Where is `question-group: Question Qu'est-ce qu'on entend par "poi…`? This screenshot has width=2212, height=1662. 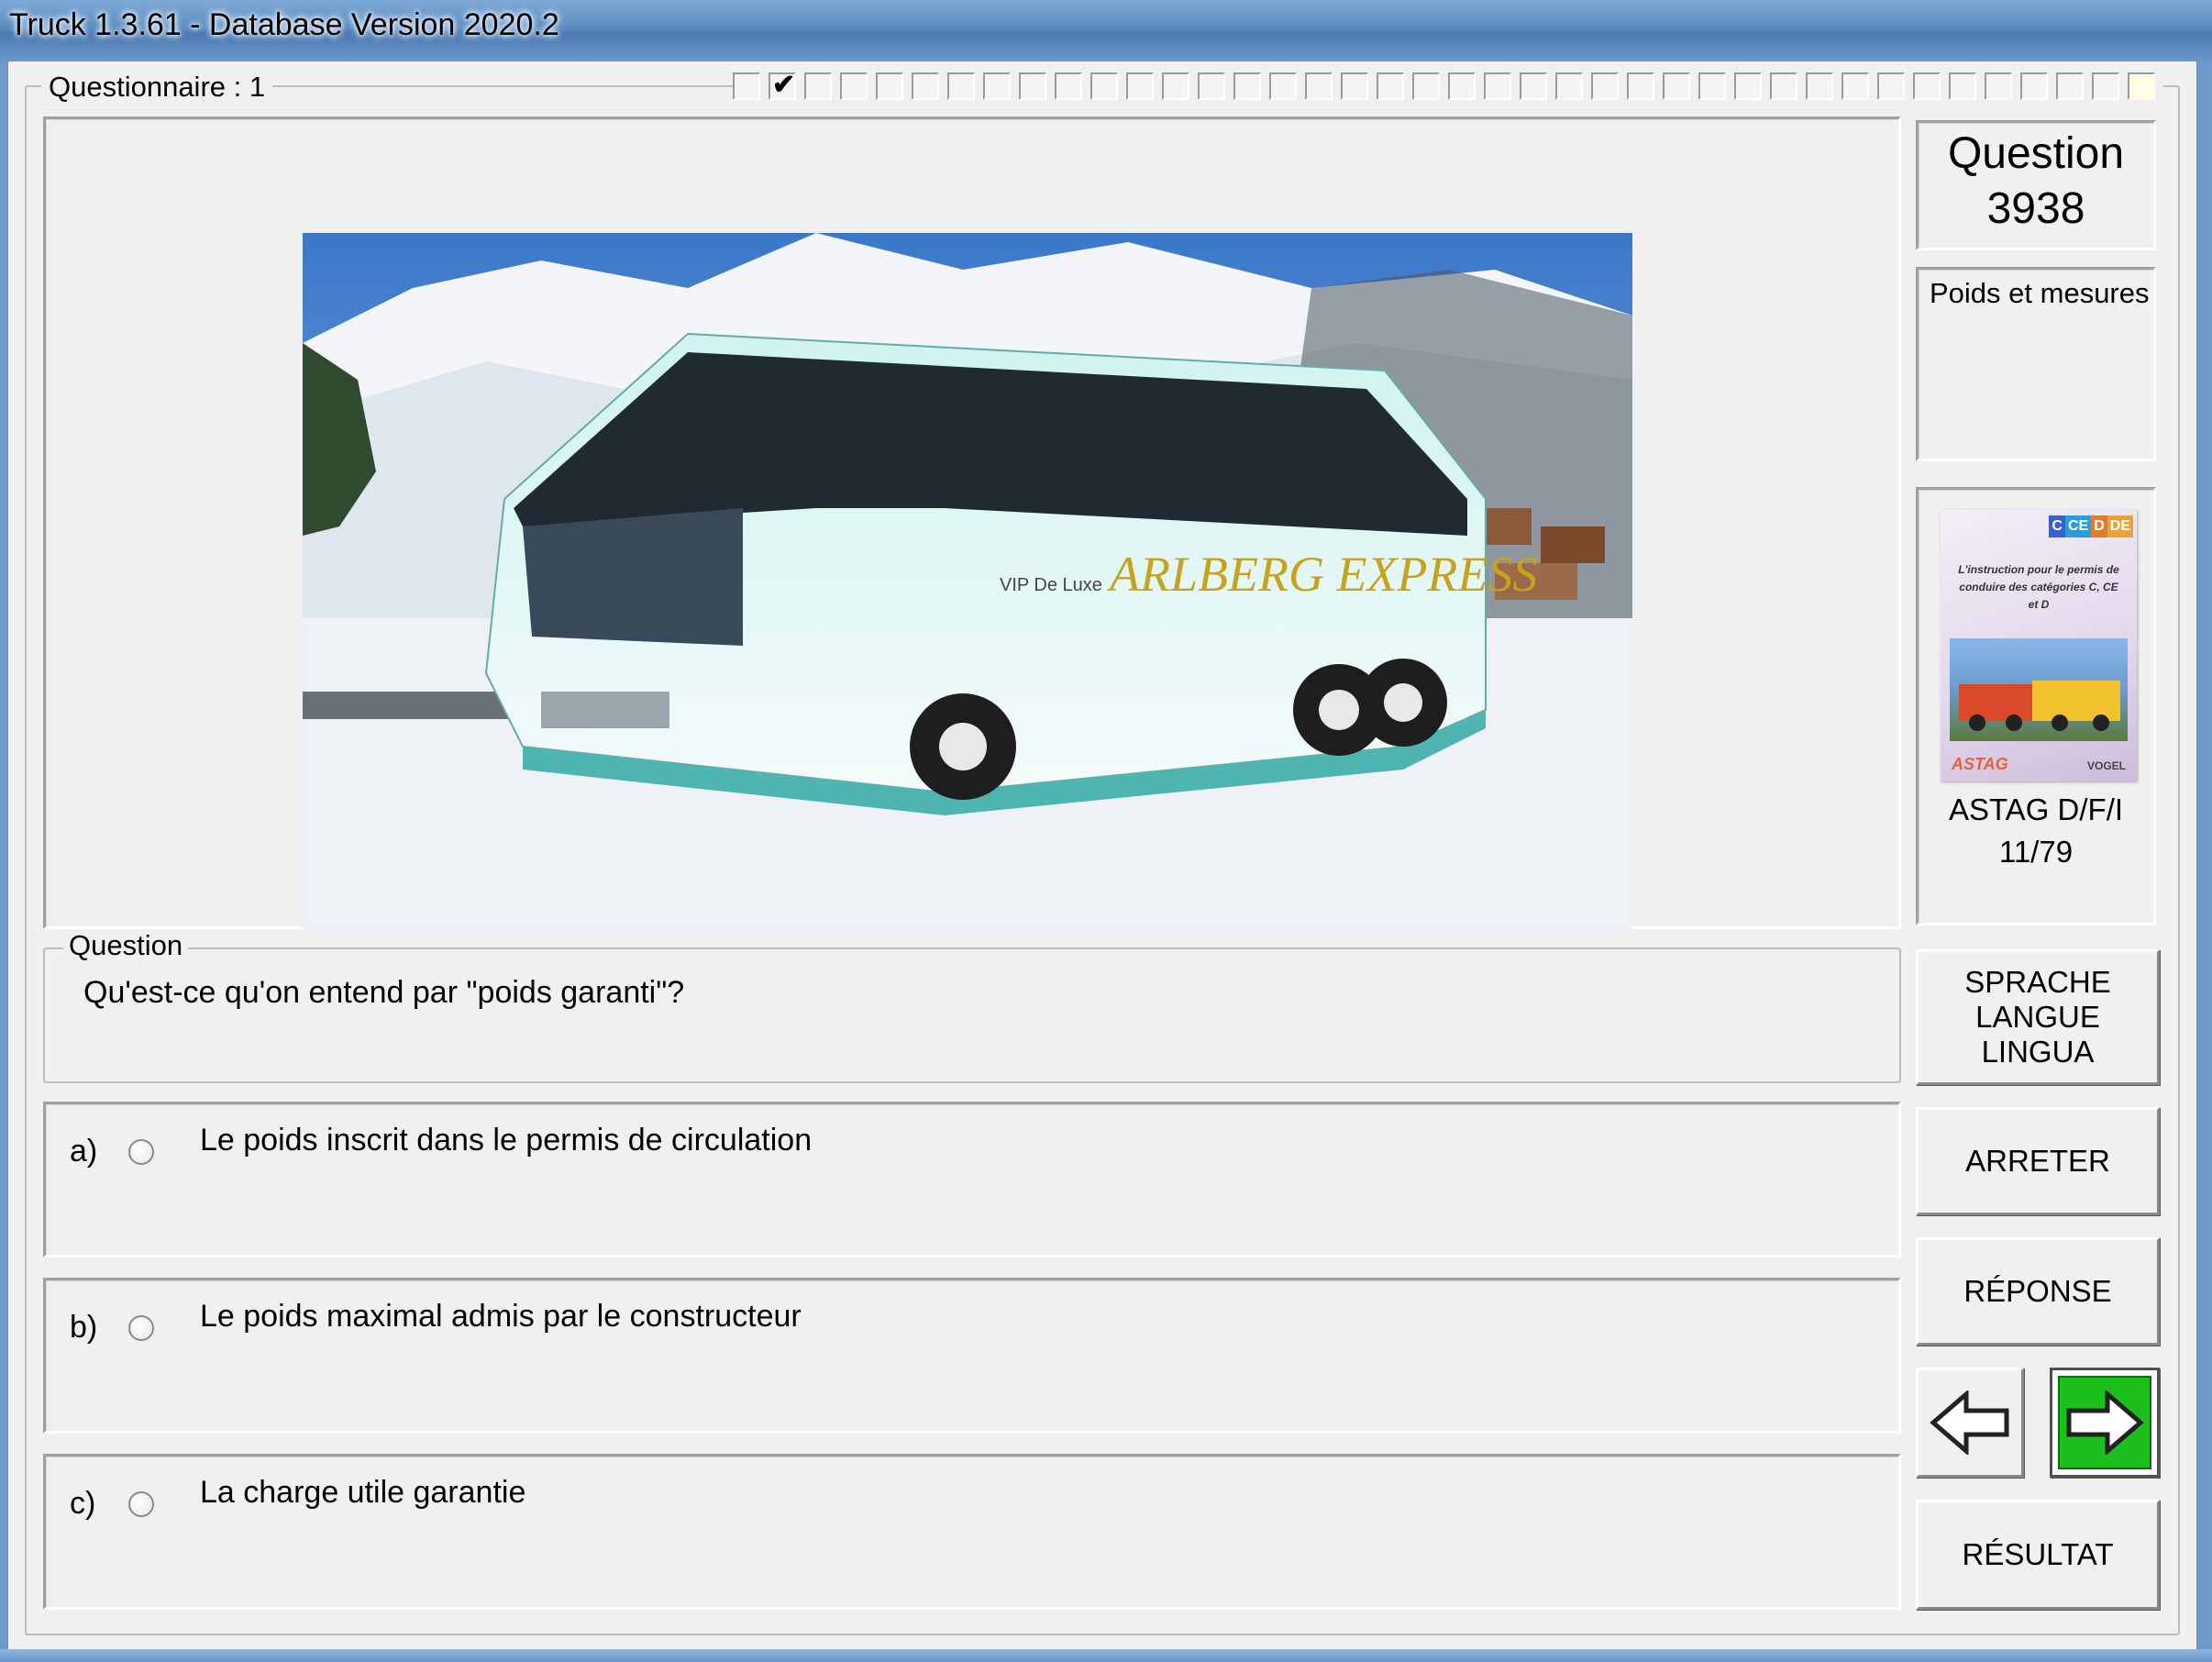 question-group: Question Qu'est-ce qu'on entend par "poi… is located at coordinates (972, 1006).